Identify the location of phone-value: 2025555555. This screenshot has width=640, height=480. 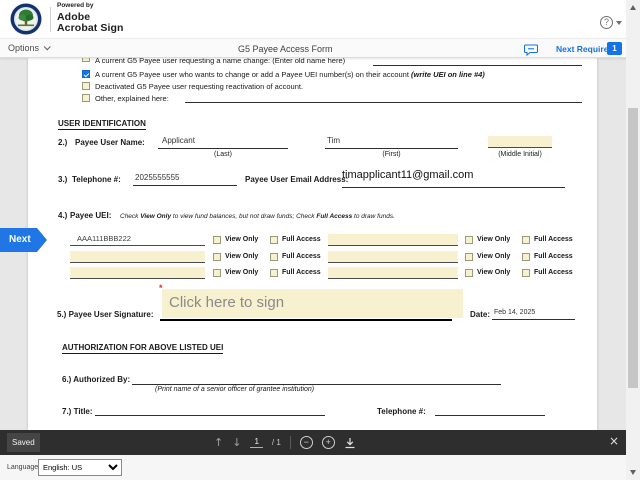
(157, 177).